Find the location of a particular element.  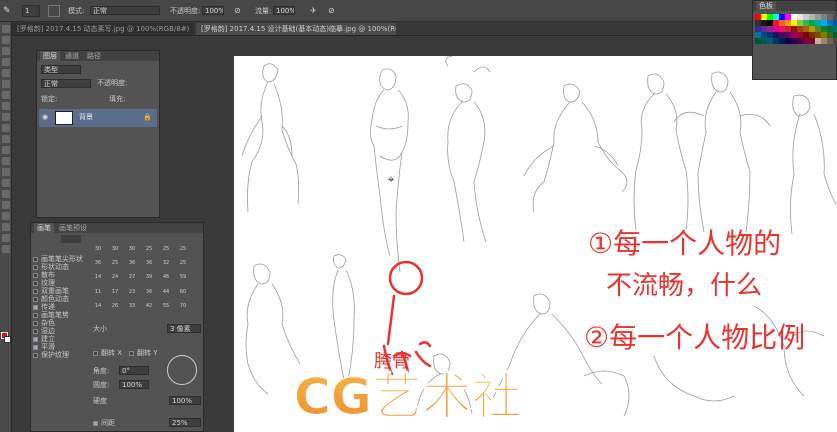

brush-tool-icon is located at coordinates (6, 106).